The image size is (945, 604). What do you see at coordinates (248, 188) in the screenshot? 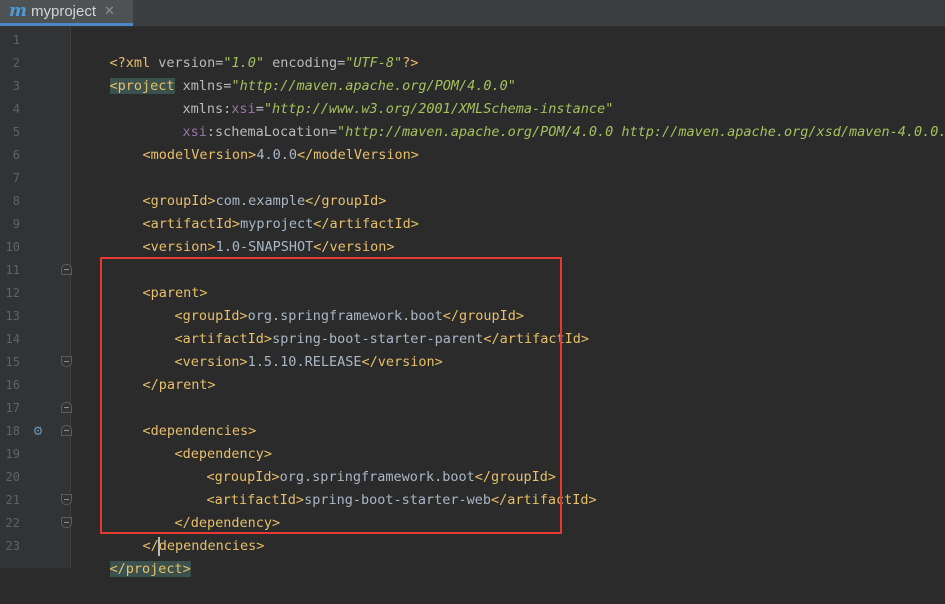
I see `code-line-7: <groupId>com.example</groupId>` at bounding box center [248, 188].